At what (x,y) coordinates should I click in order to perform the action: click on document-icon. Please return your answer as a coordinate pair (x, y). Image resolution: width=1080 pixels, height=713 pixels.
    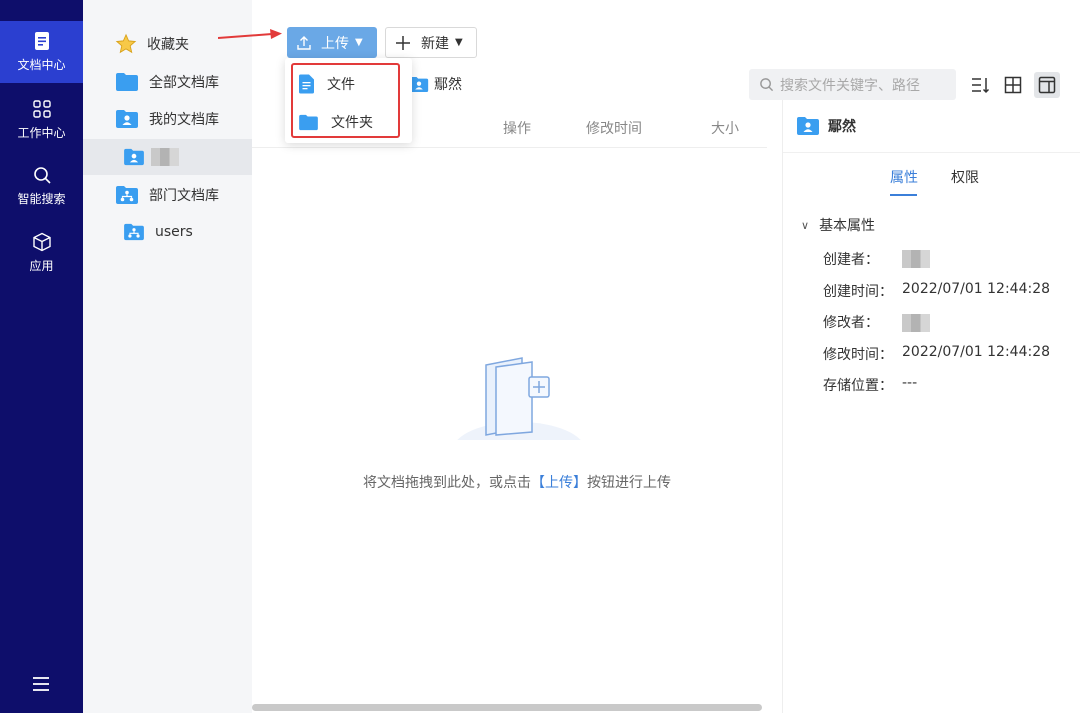
    Looking at the image, I should click on (41, 41).